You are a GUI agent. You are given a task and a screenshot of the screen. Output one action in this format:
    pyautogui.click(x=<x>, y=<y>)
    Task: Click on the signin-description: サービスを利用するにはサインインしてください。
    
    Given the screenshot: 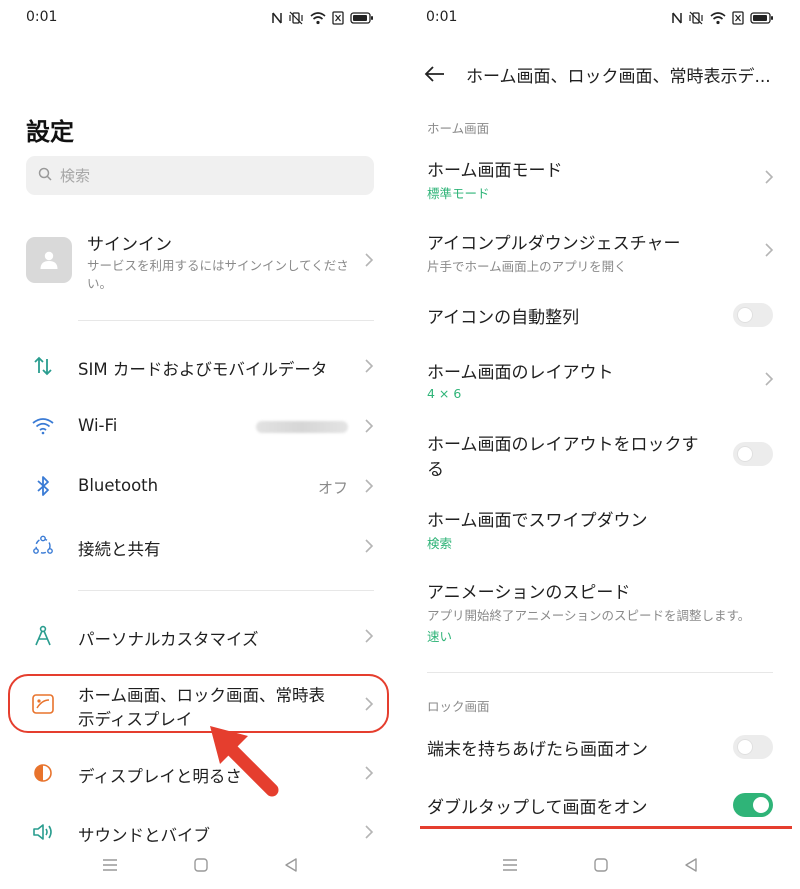 What is the action you would take?
    pyautogui.click(x=218, y=274)
    